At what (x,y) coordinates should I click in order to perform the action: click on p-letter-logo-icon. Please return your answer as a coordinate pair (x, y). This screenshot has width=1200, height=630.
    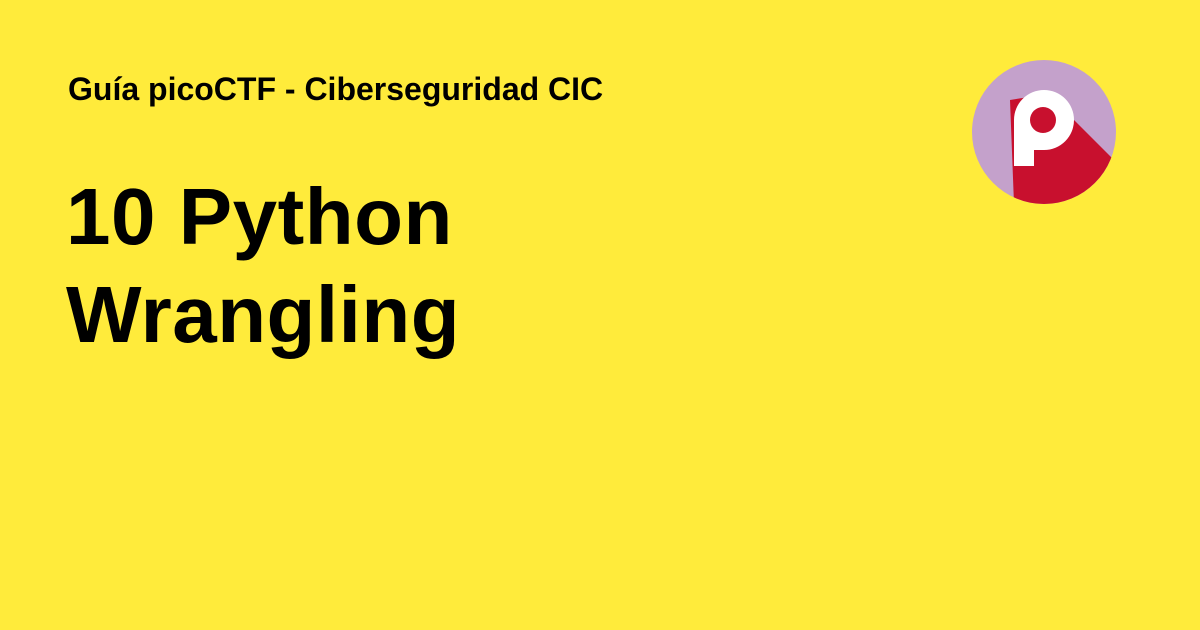
    Looking at the image, I should click on (1044, 132).